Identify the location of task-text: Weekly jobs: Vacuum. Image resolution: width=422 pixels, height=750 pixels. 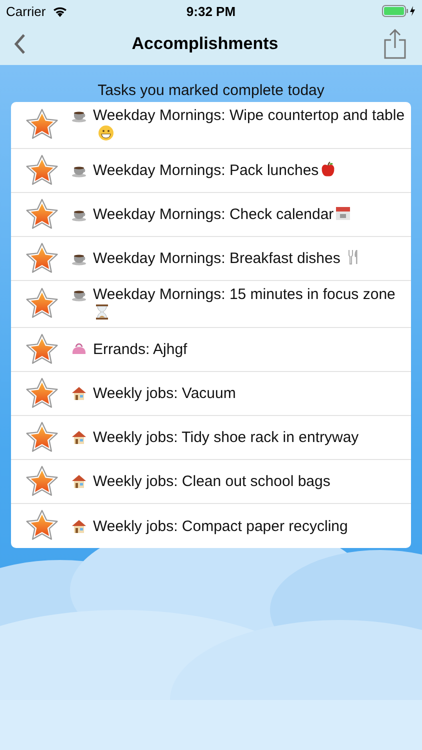
(164, 393).